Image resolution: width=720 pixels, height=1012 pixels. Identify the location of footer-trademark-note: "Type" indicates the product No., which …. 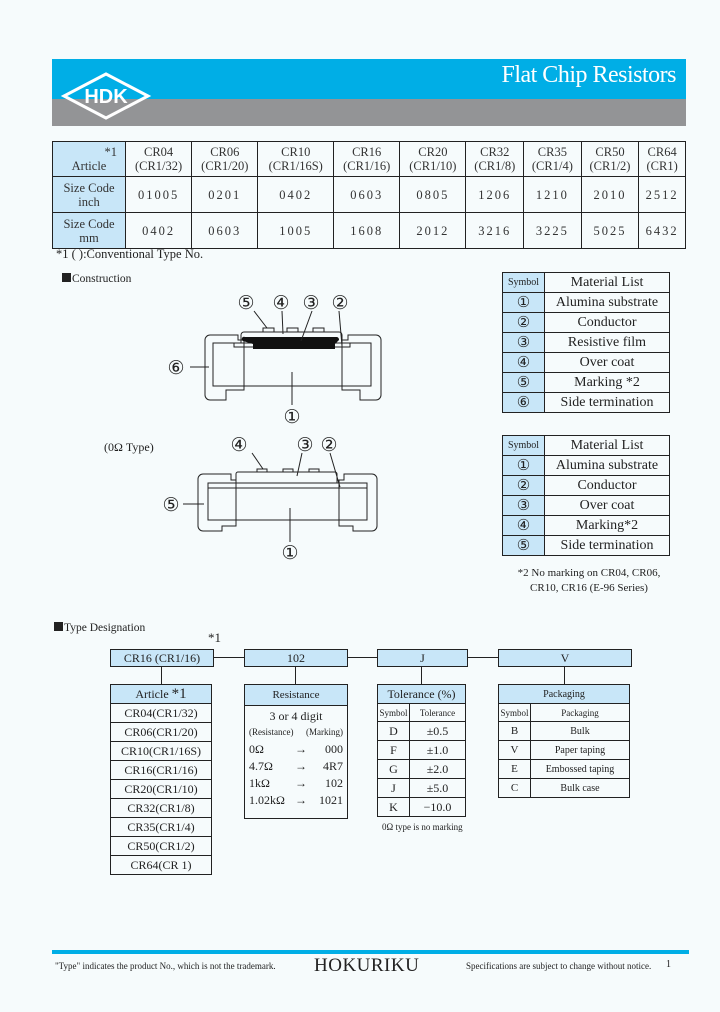
(165, 966).